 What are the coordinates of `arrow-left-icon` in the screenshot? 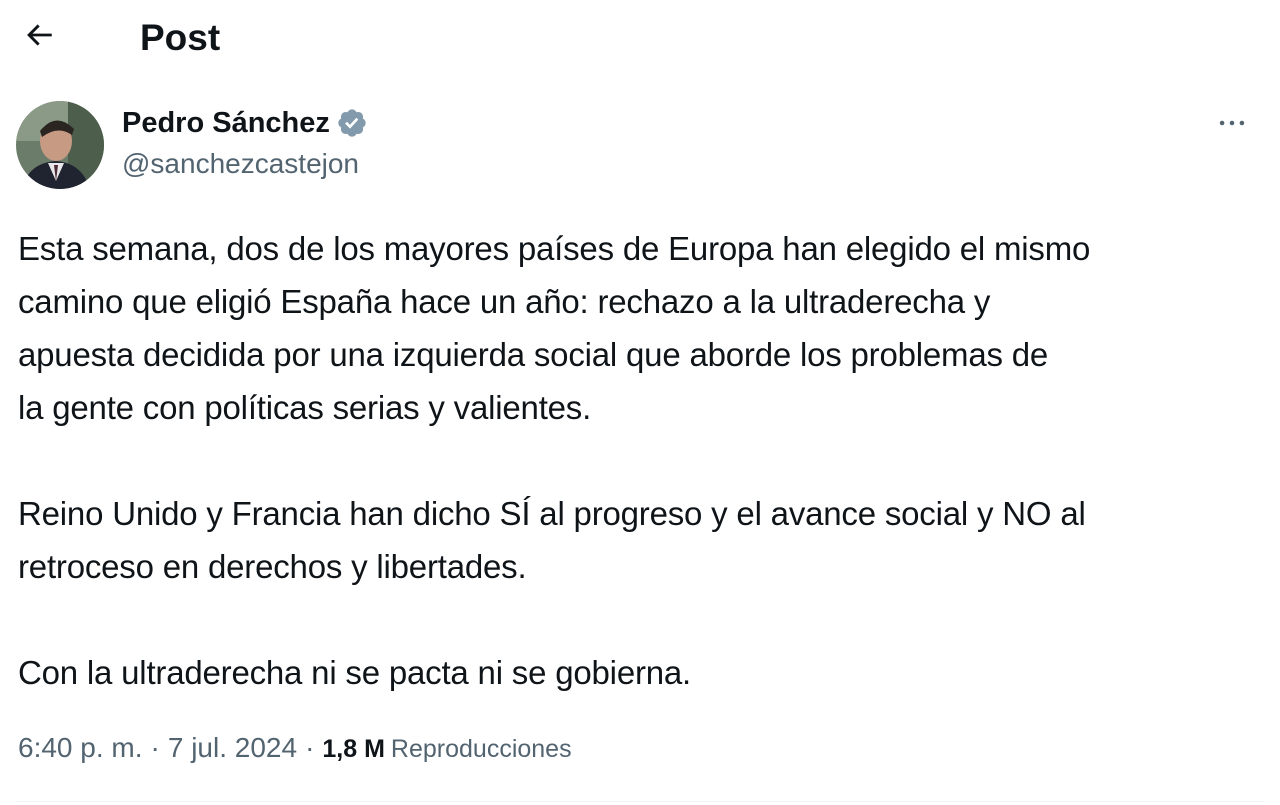 It's located at (39, 37).